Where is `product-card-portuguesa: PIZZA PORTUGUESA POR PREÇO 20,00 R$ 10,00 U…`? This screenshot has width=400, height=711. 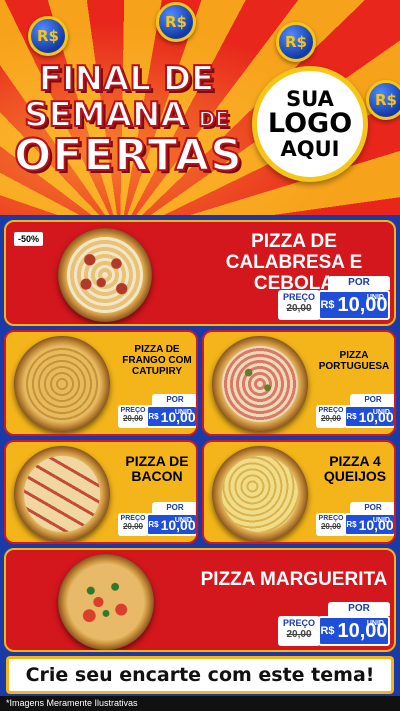
product-card-portuguesa: PIZZA PORTUGUESA POR PREÇO 20,00 R$ 10,00 U… is located at coordinates (299, 383).